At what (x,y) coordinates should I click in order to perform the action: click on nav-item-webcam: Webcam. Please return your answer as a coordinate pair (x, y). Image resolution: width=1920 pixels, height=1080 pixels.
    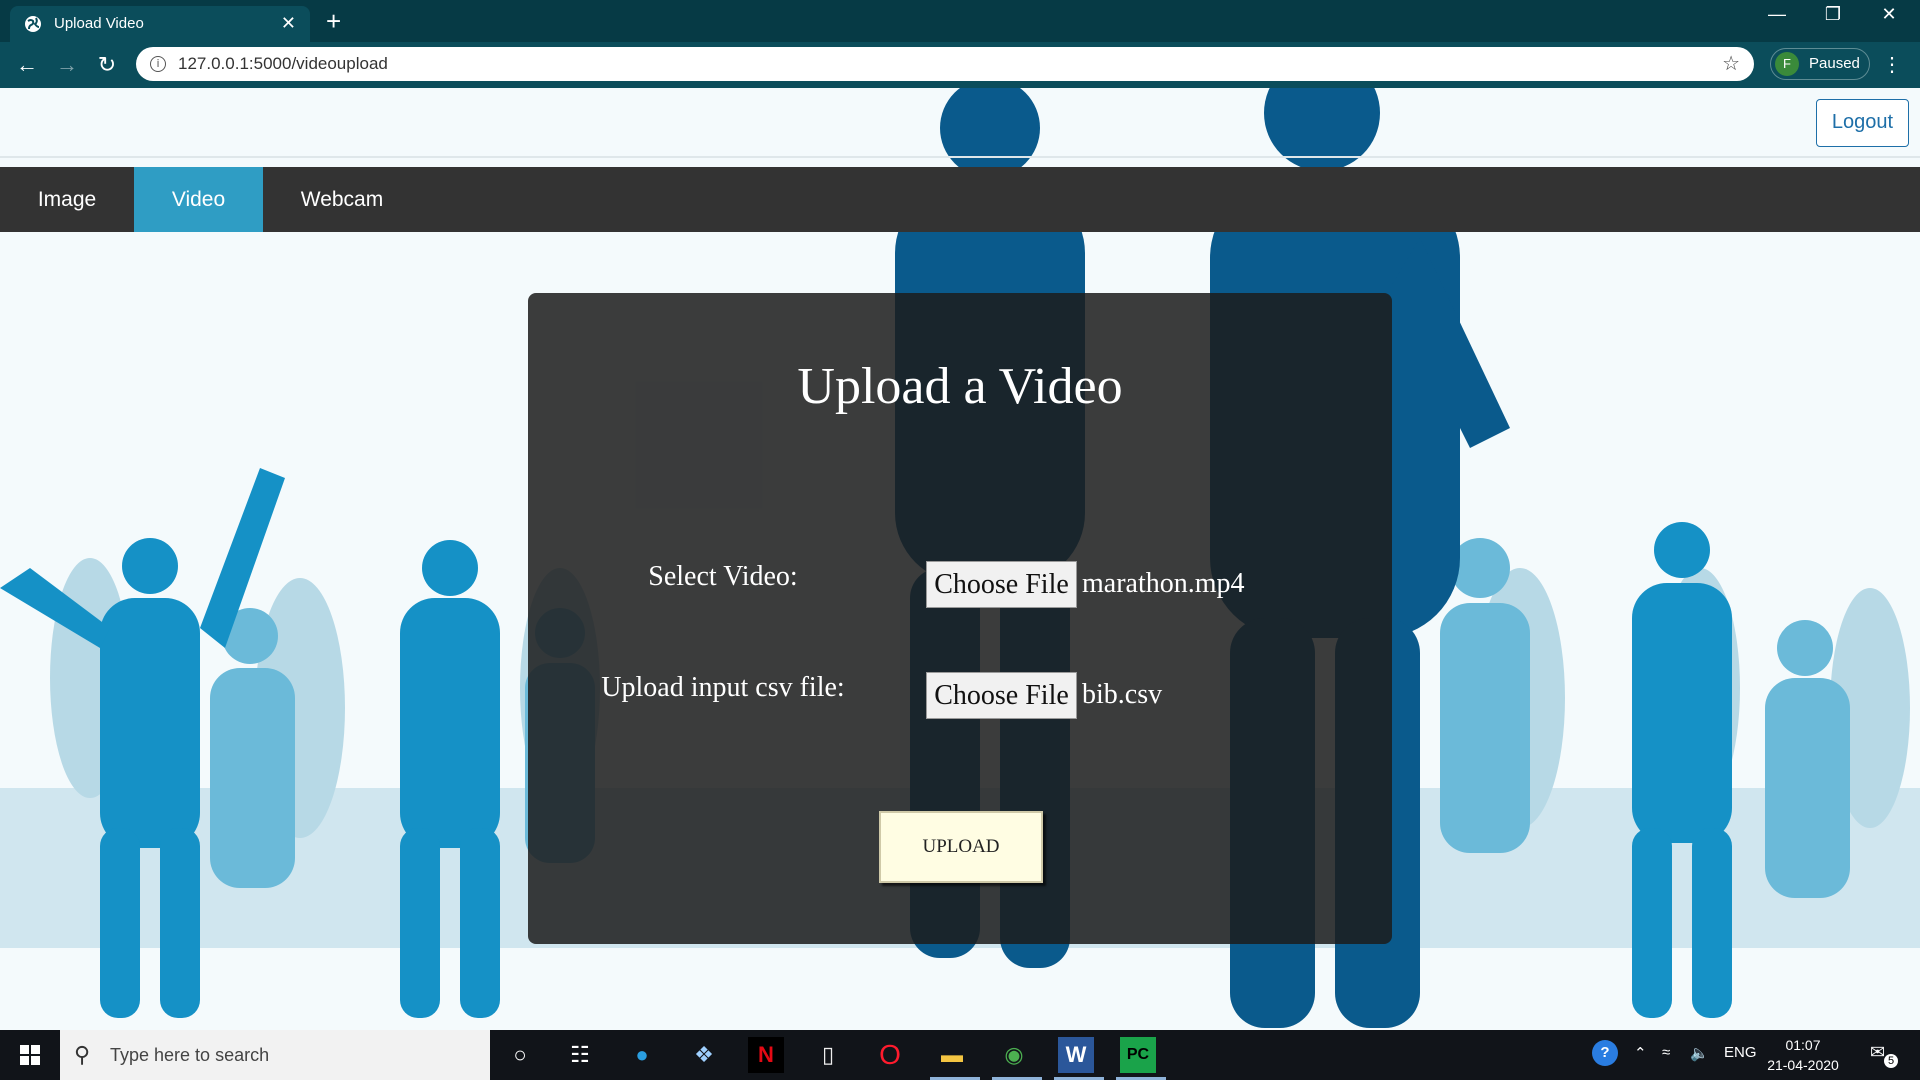
    Looking at the image, I should click on (342, 199).